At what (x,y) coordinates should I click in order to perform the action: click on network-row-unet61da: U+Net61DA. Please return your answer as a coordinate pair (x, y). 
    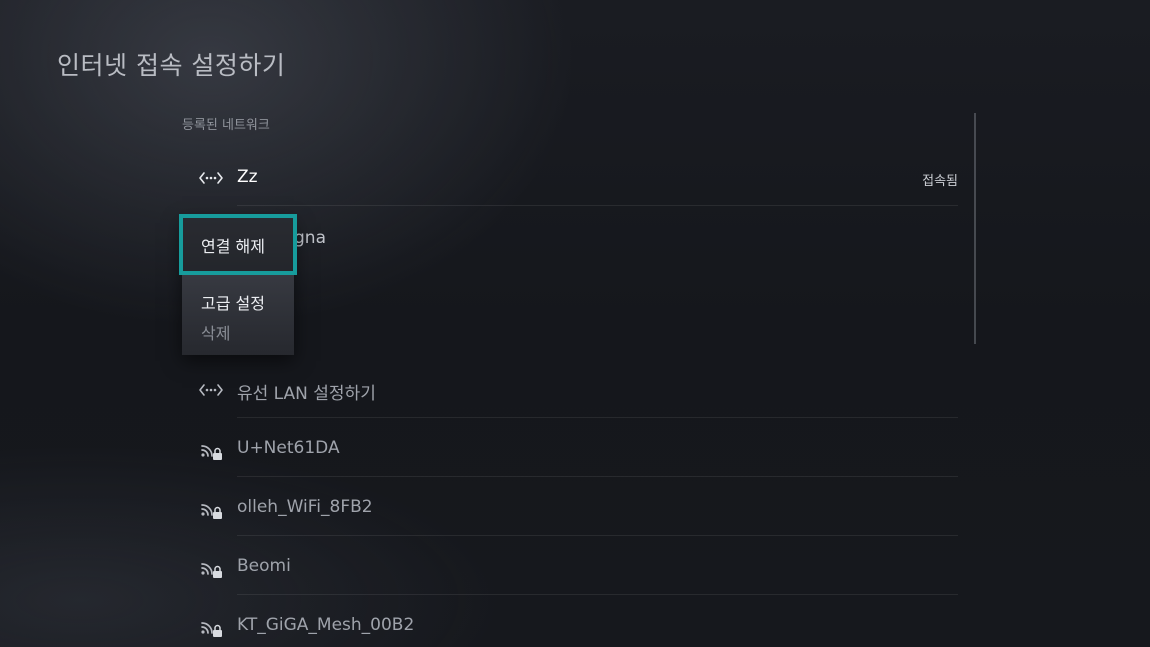
    Looking at the image, I should click on (570, 448).